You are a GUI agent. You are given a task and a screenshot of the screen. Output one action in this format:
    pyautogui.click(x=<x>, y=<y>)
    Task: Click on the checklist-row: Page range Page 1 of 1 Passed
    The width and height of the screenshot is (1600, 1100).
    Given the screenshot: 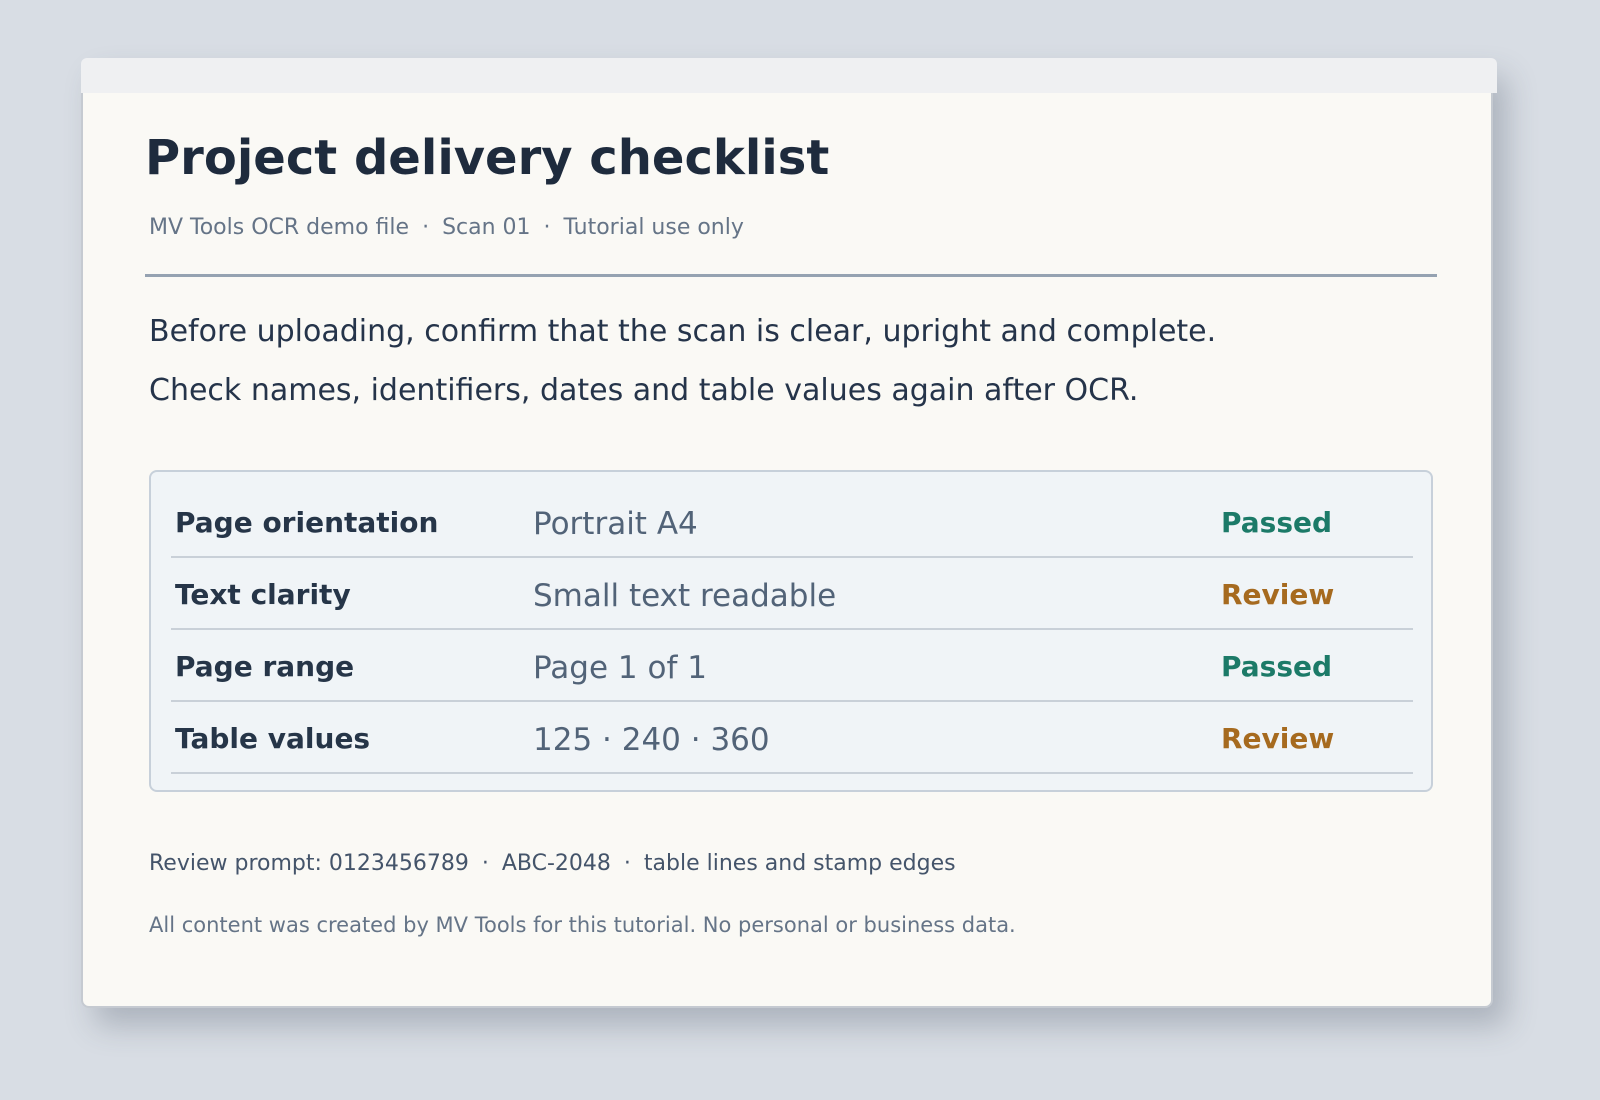 What is the action you would take?
    pyautogui.click(x=792, y=666)
    